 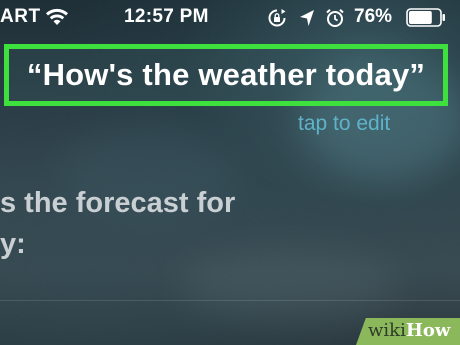 I want to click on battery-percentage: 76%, so click(x=373, y=16).